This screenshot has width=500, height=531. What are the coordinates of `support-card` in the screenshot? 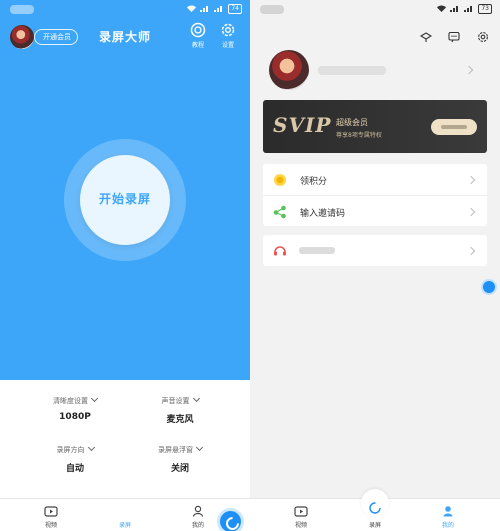 It's located at (375, 250).